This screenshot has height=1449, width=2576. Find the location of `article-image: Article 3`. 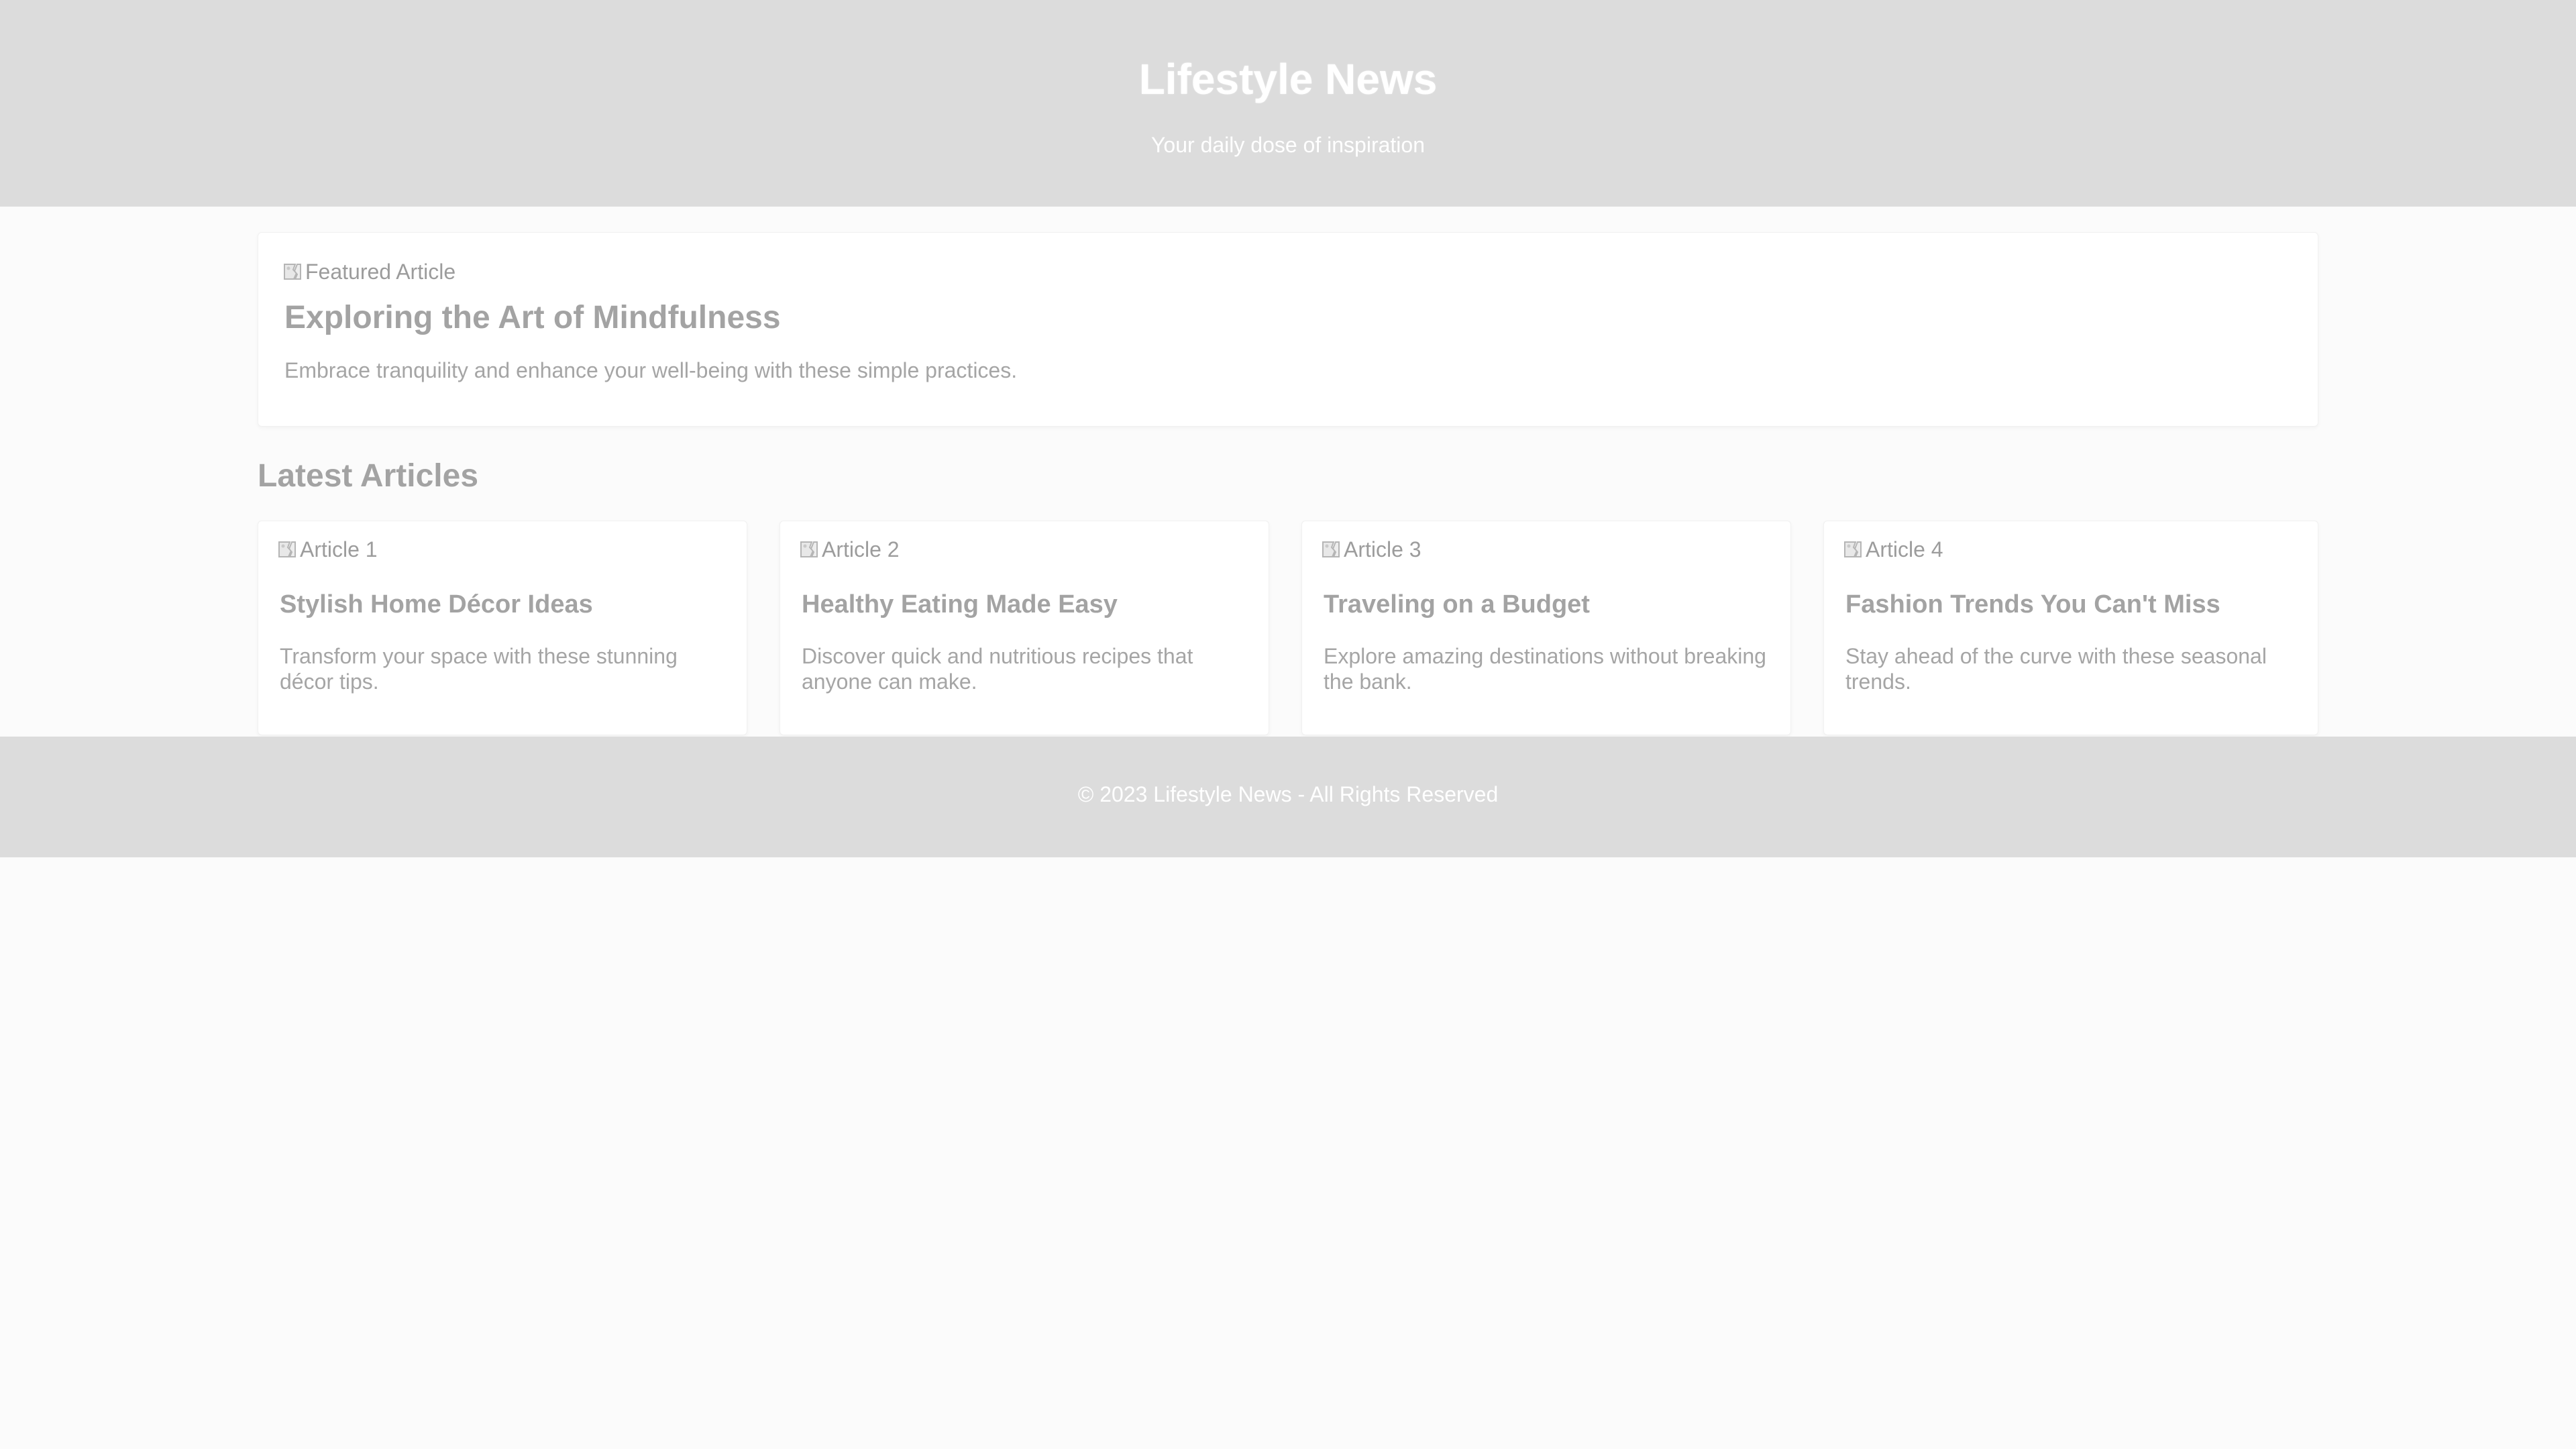

article-image: Article 3 is located at coordinates (1370, 549).